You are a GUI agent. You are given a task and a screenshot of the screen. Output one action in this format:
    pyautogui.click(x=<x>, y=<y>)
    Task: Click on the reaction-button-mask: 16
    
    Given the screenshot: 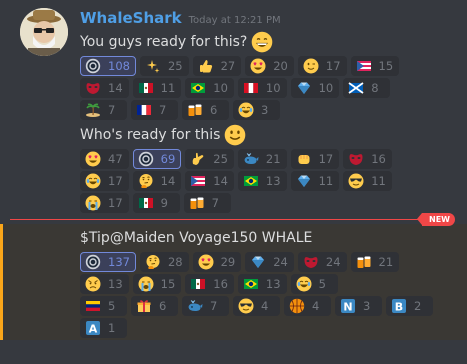 What is the action you would take?
    pyautogui.click(x=367, y=159)
    